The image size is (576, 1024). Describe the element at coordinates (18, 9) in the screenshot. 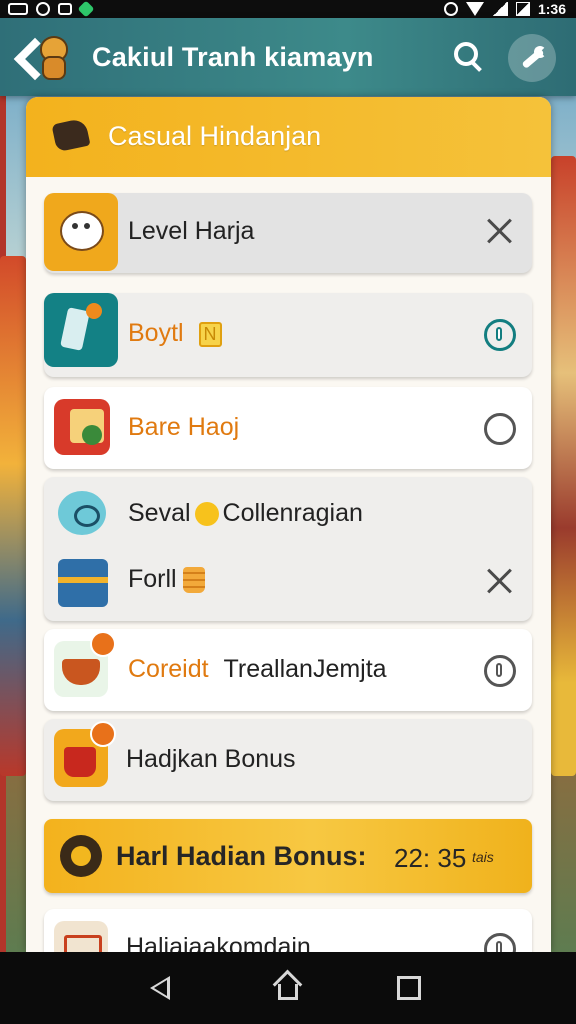

I see `notification-icon` at that location.